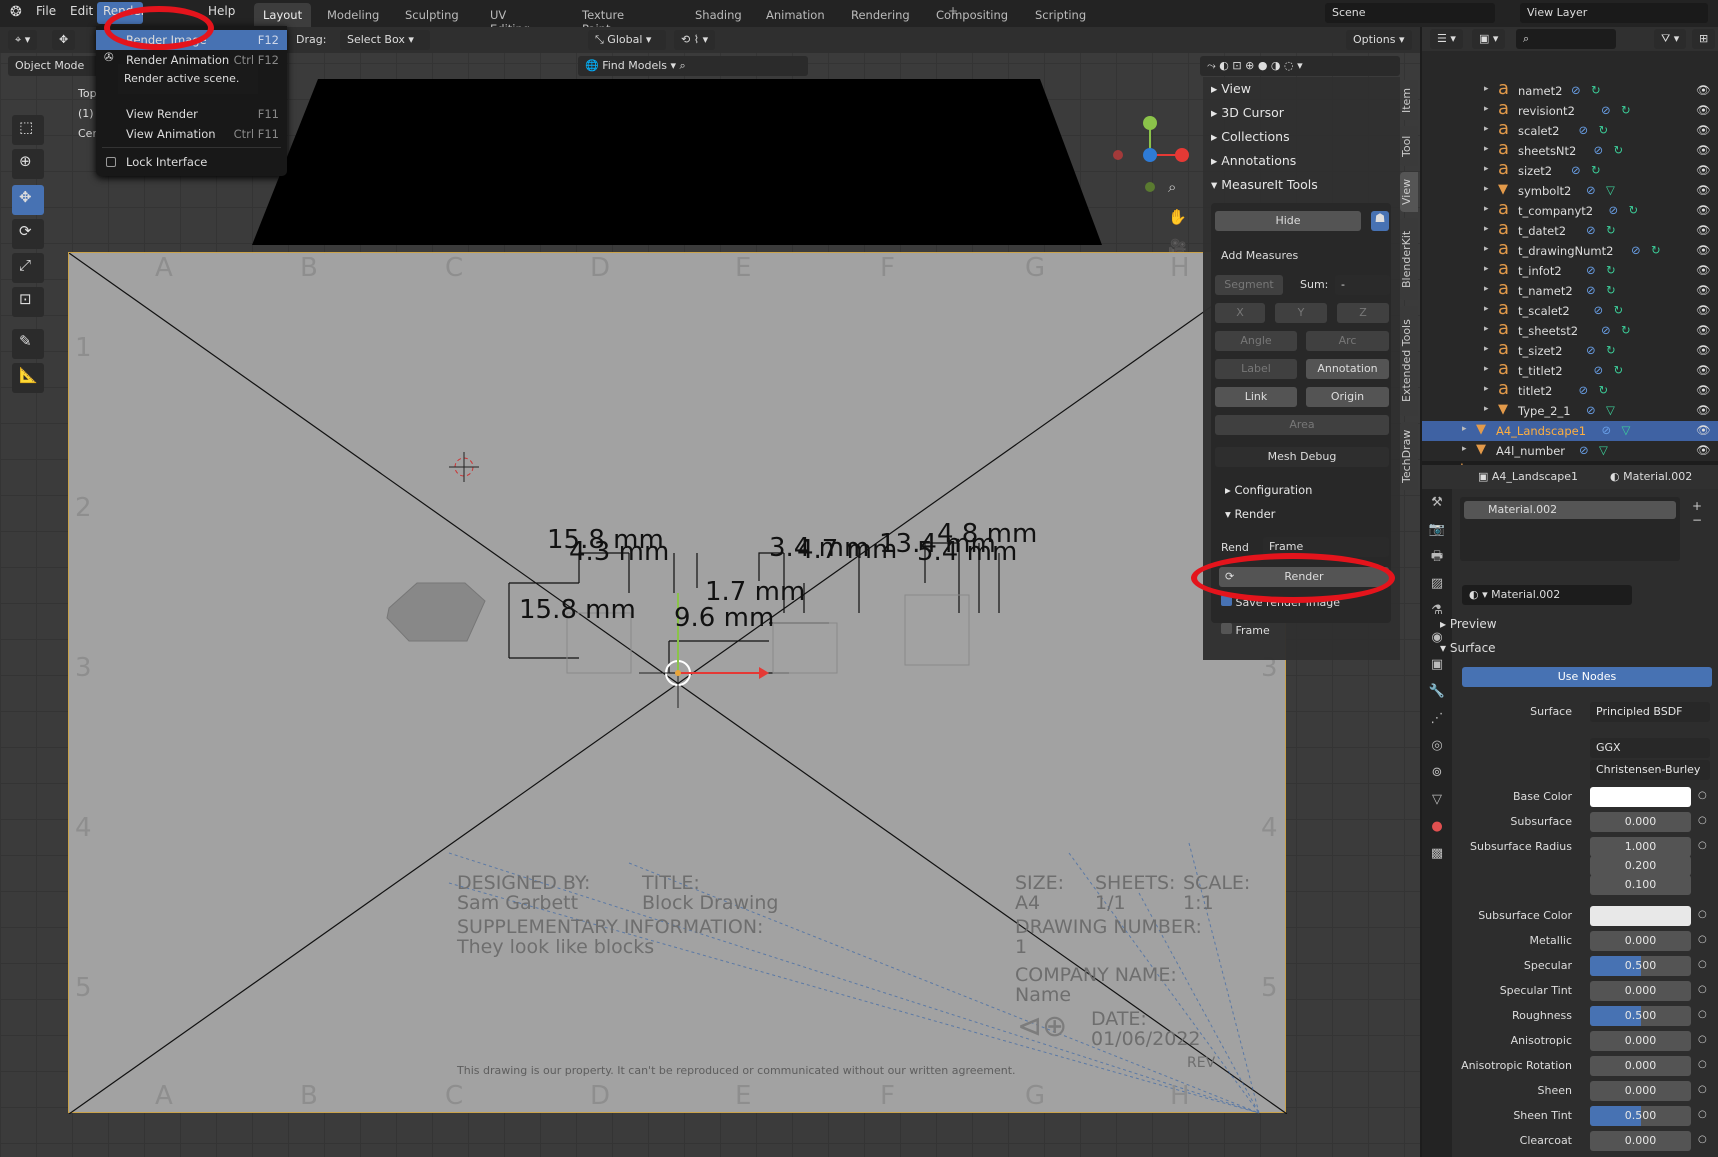 This screenshot has height=1157, width=1718. What do you see at coordinates (1544, 311) in the screenshot?
I see `object-name: t_scalet2` at bounding box center [1544, 311].